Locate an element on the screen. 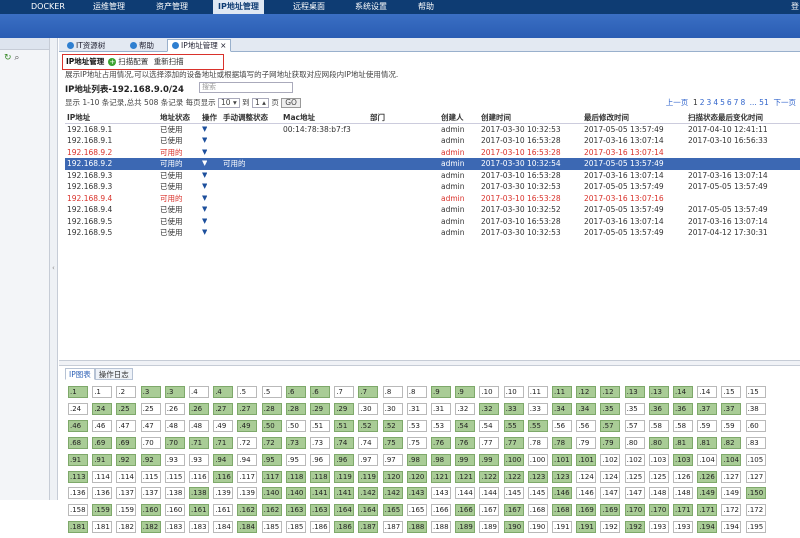 The image size is (800, 538). ip-cell: .46 is located at coordinates (102, 425).